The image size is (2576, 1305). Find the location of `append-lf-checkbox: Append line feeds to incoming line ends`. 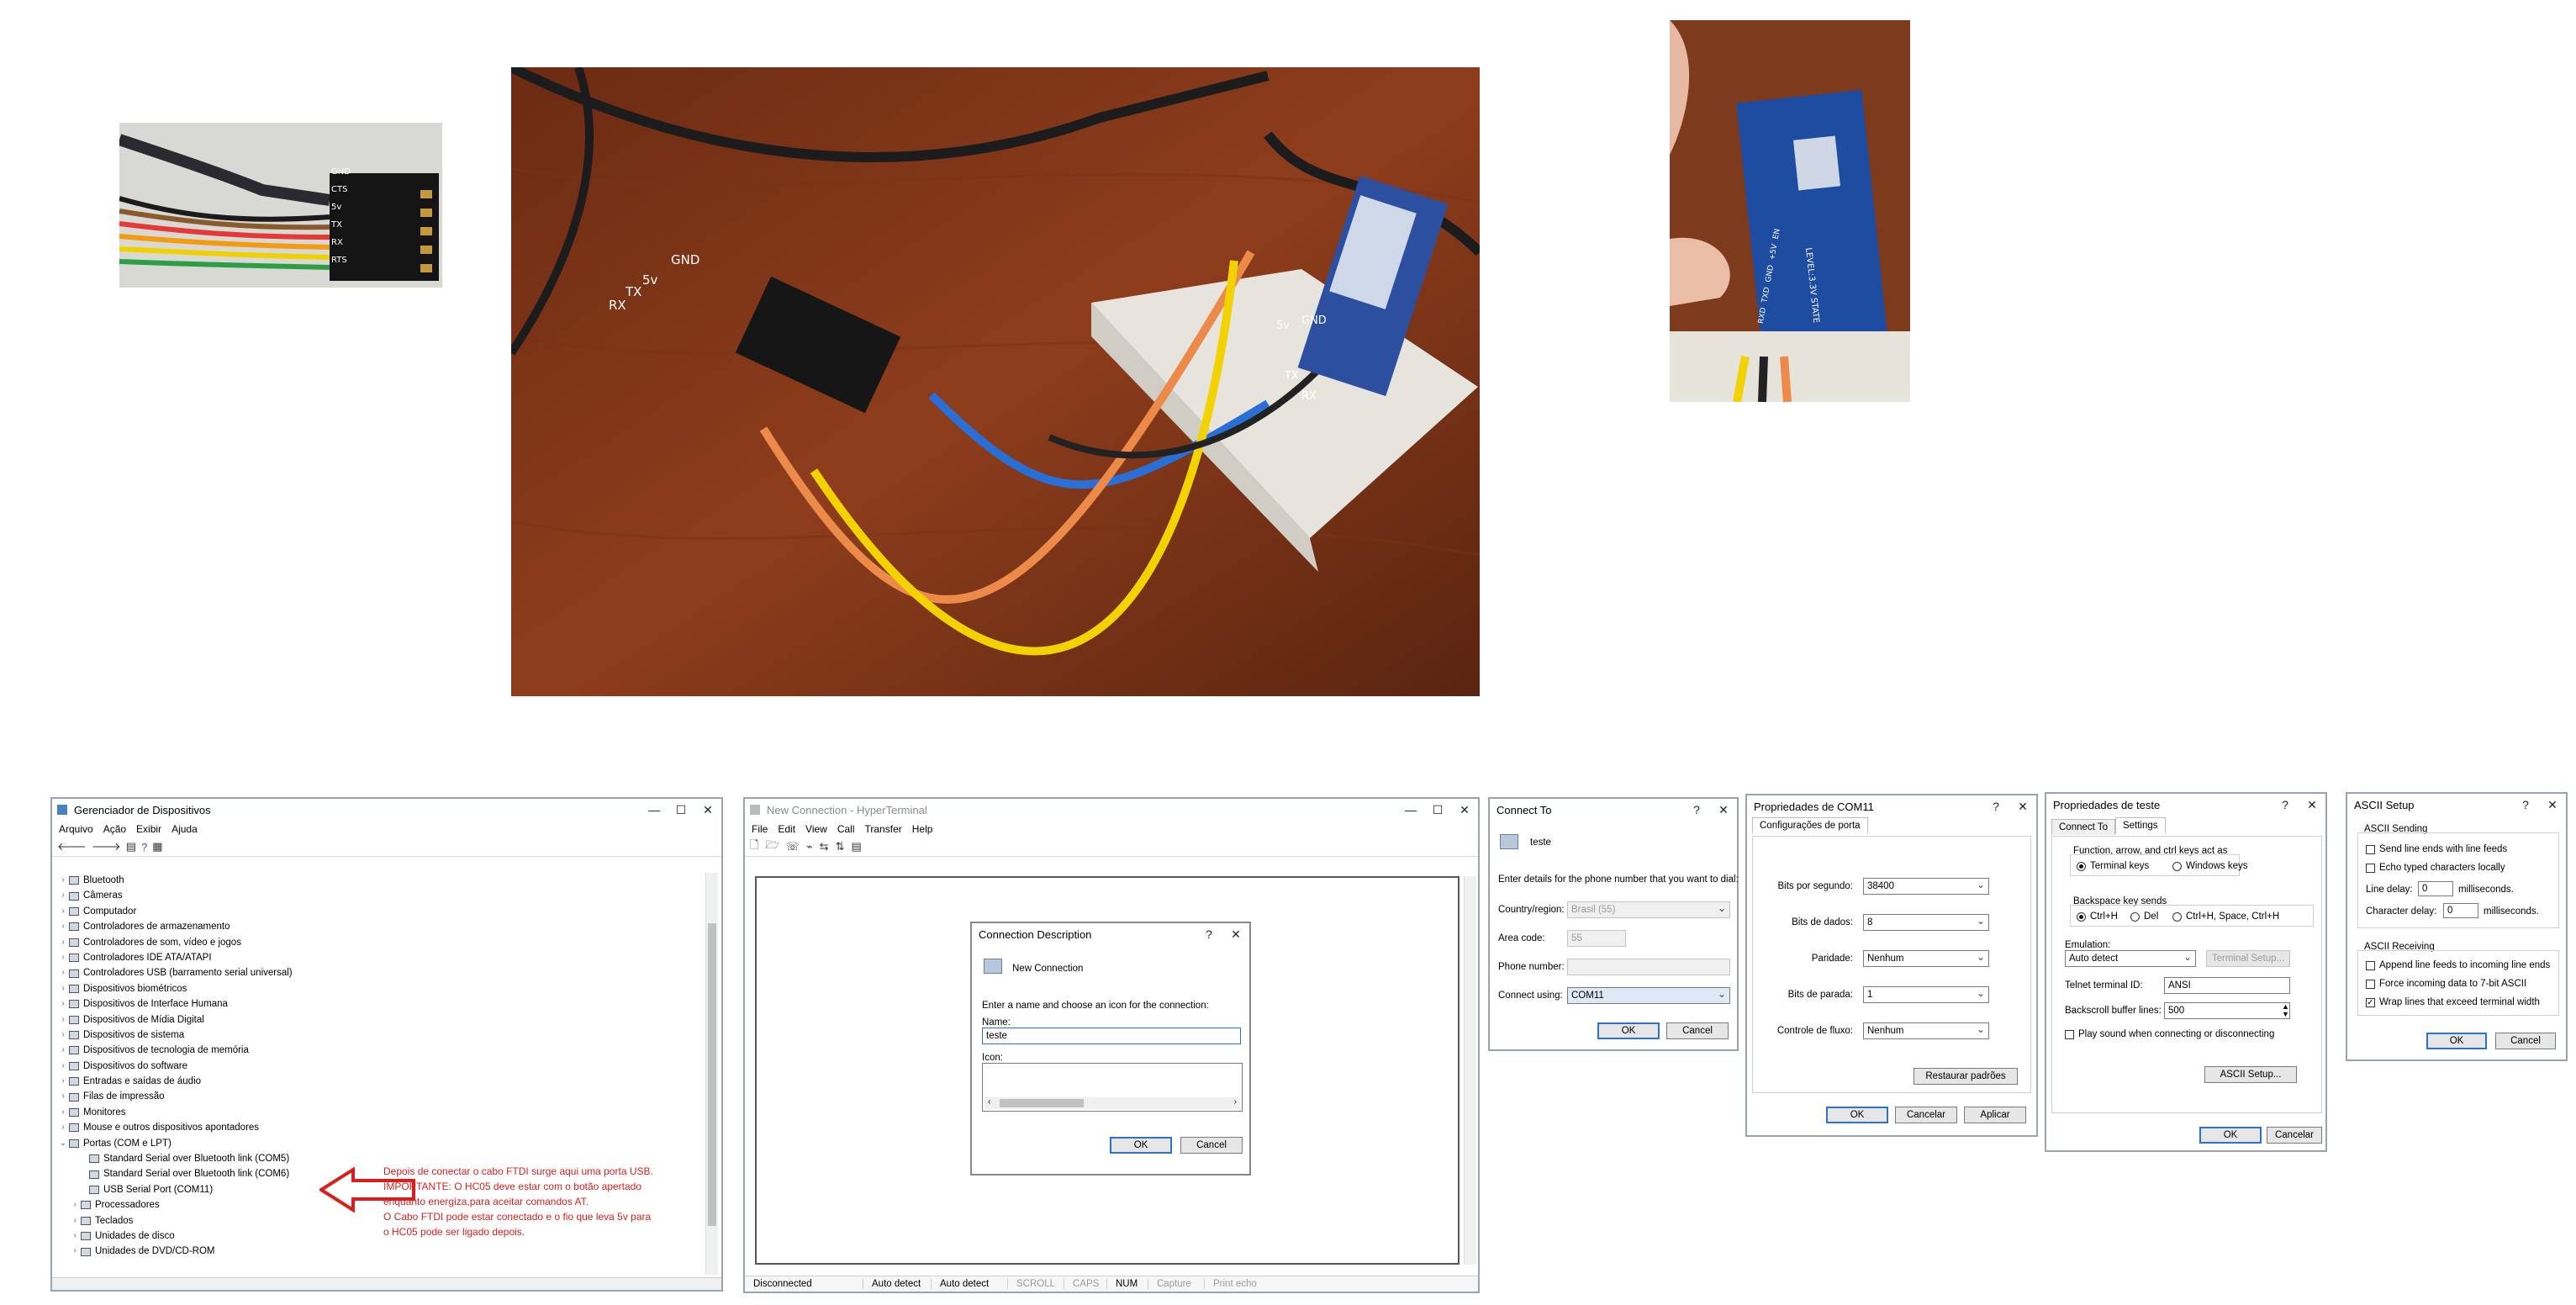

append-lf-checkbox: Append line feeds to incoming line ends is located at coordinates (2458, 965).